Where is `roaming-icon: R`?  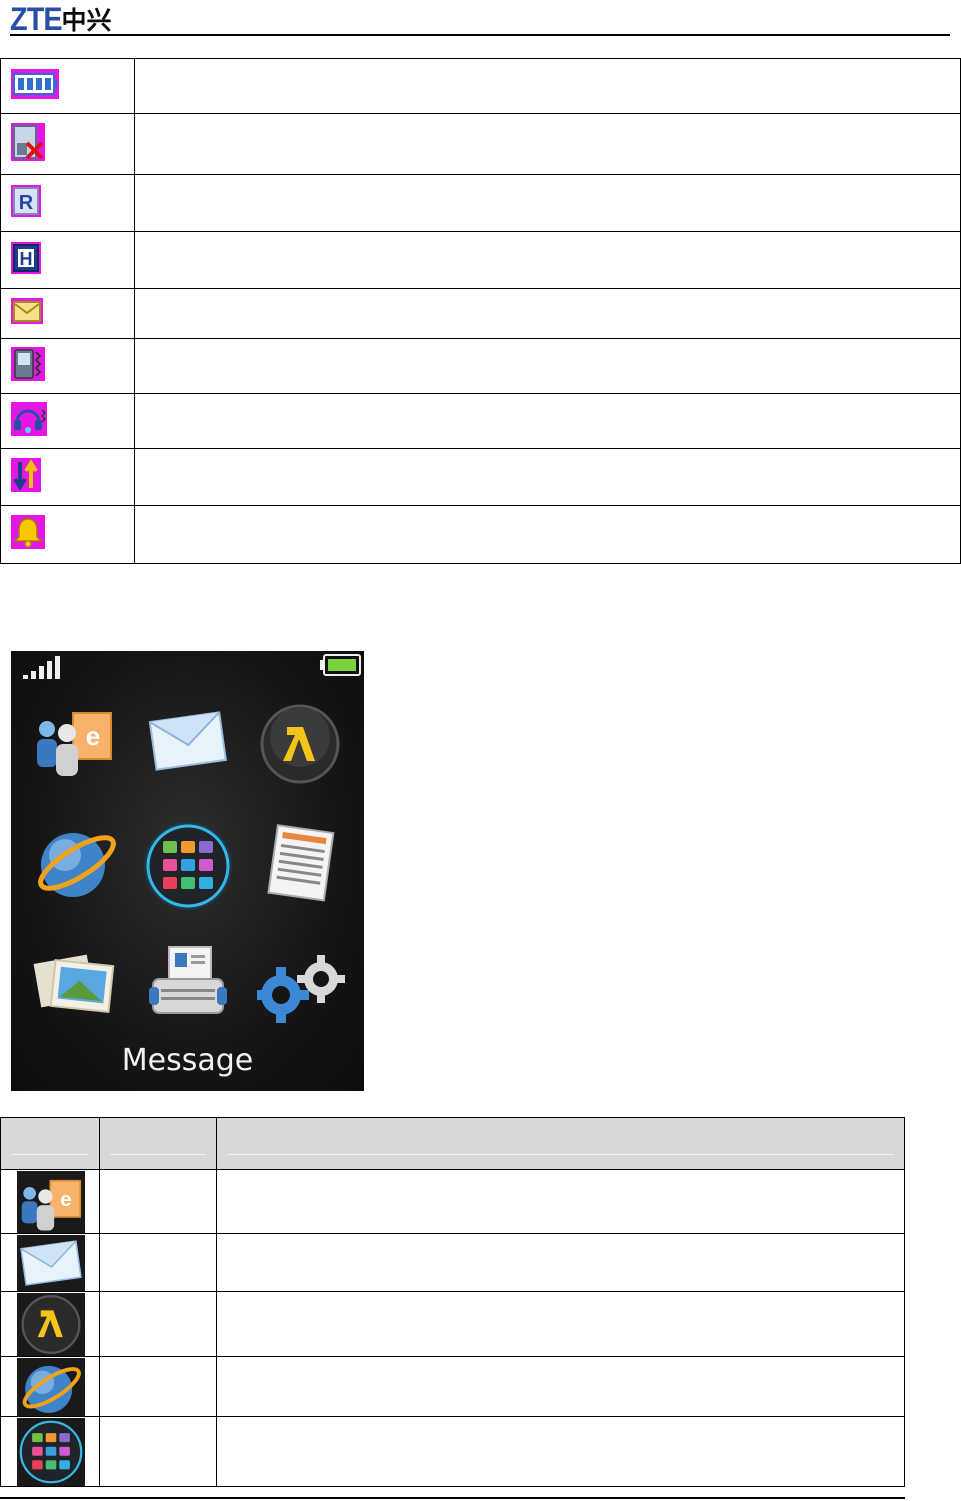
roaming-icon: R is located at coordinates (26, 203).